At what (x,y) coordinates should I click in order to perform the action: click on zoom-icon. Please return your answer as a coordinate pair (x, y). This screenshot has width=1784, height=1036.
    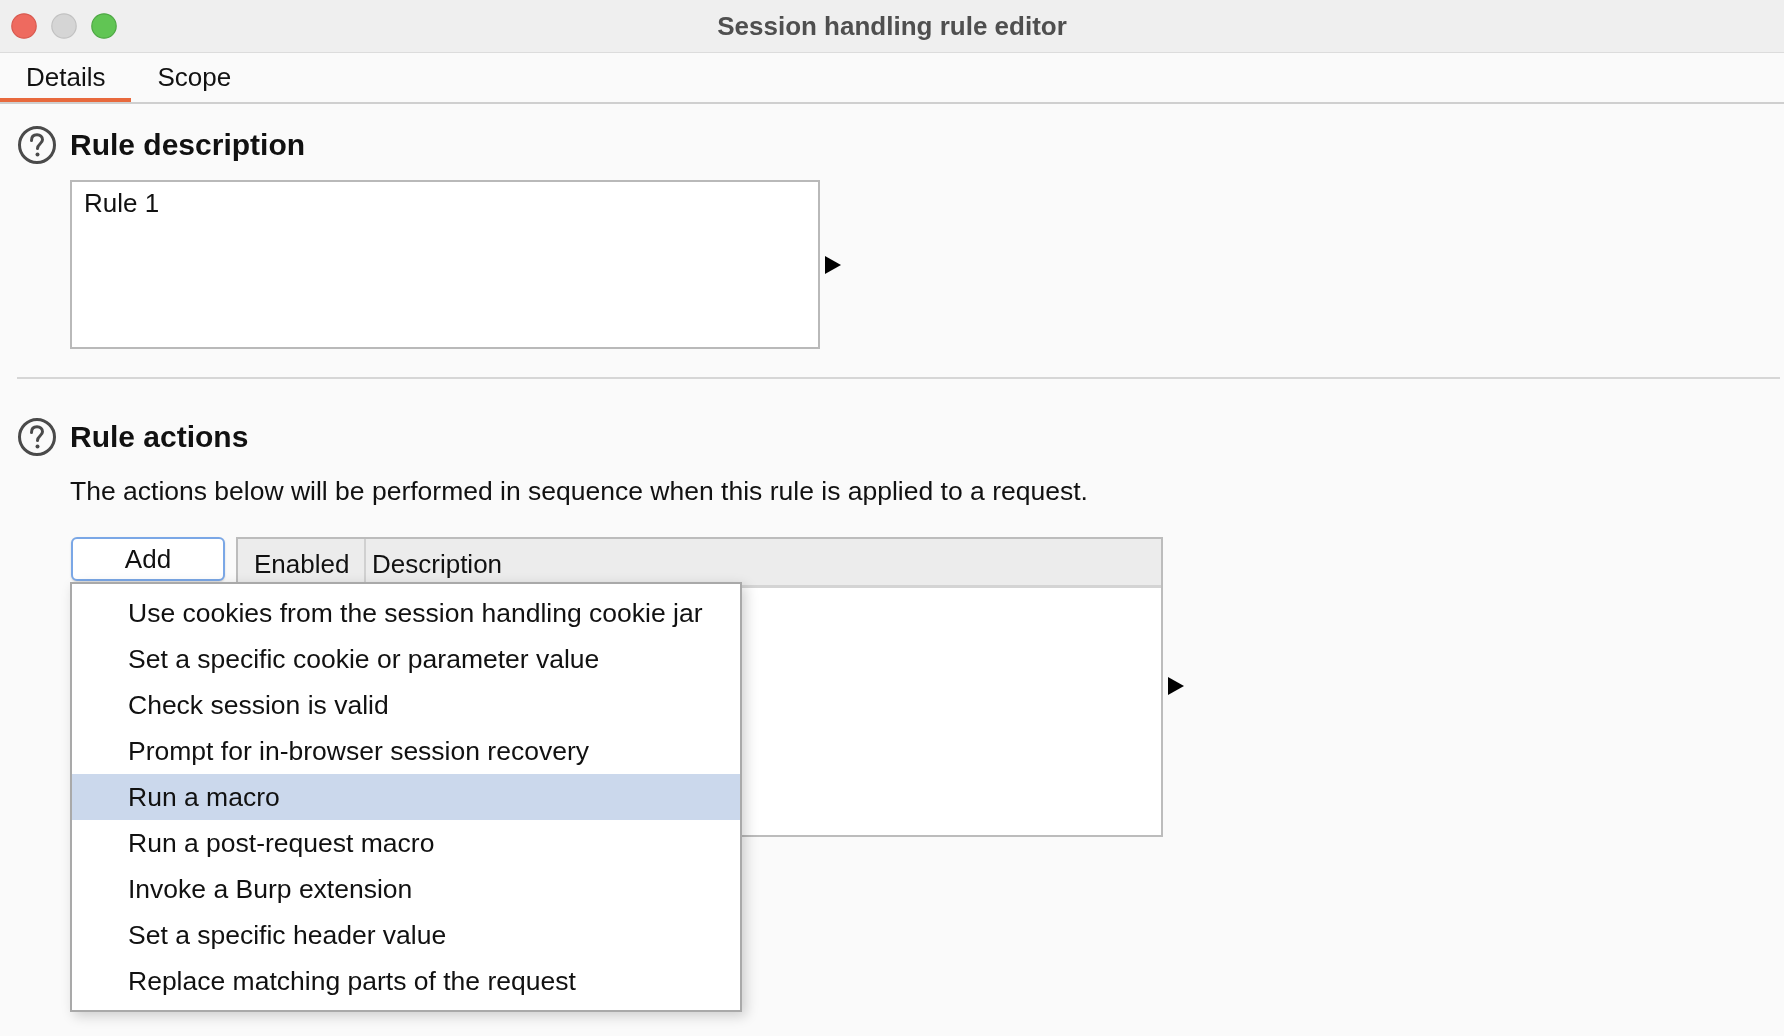
    Looking at the image, I should click on (104, 26).